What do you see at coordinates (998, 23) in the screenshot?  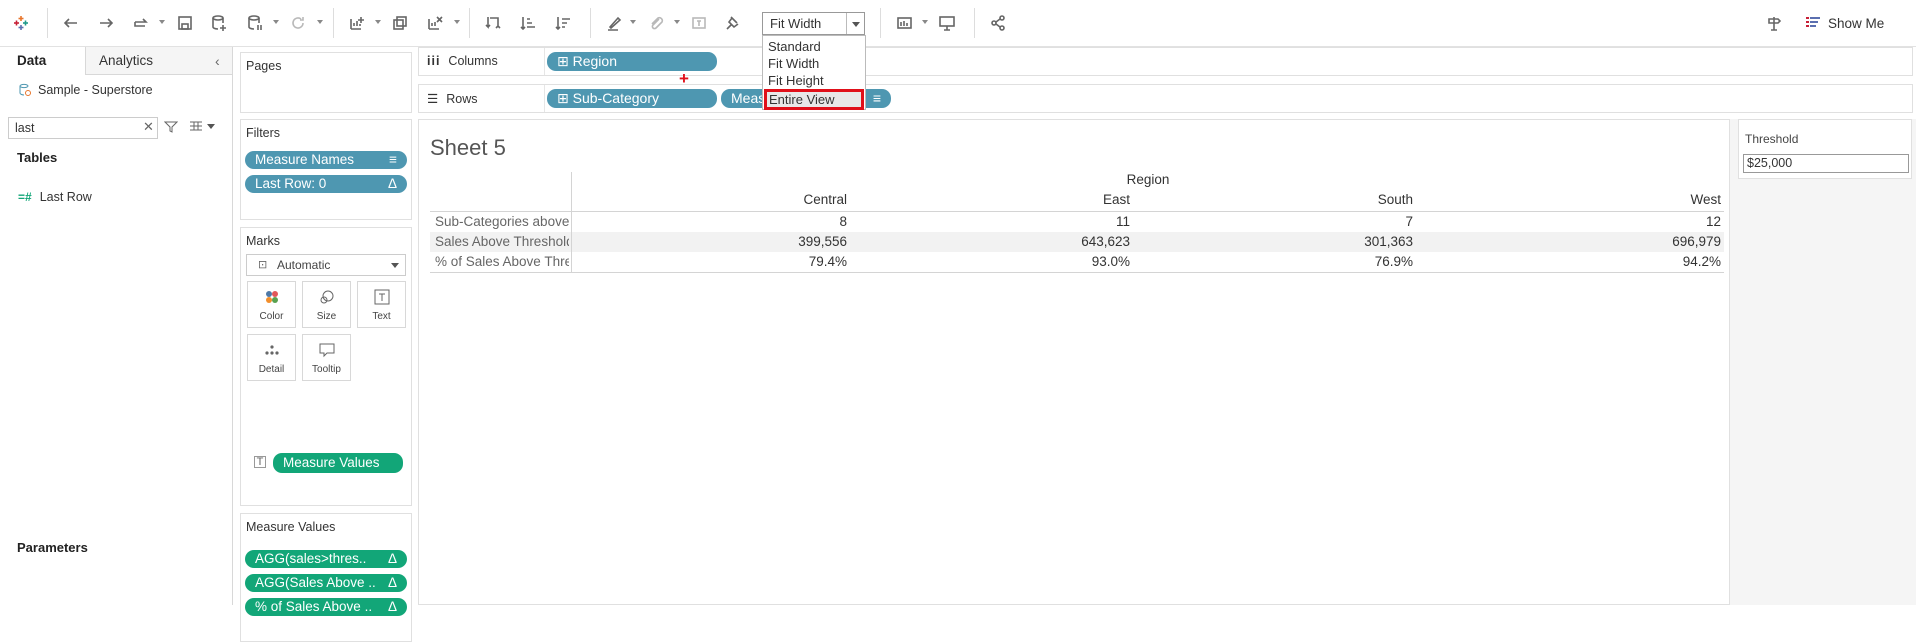 I see `share-icon` at bounding box center [998, 23].